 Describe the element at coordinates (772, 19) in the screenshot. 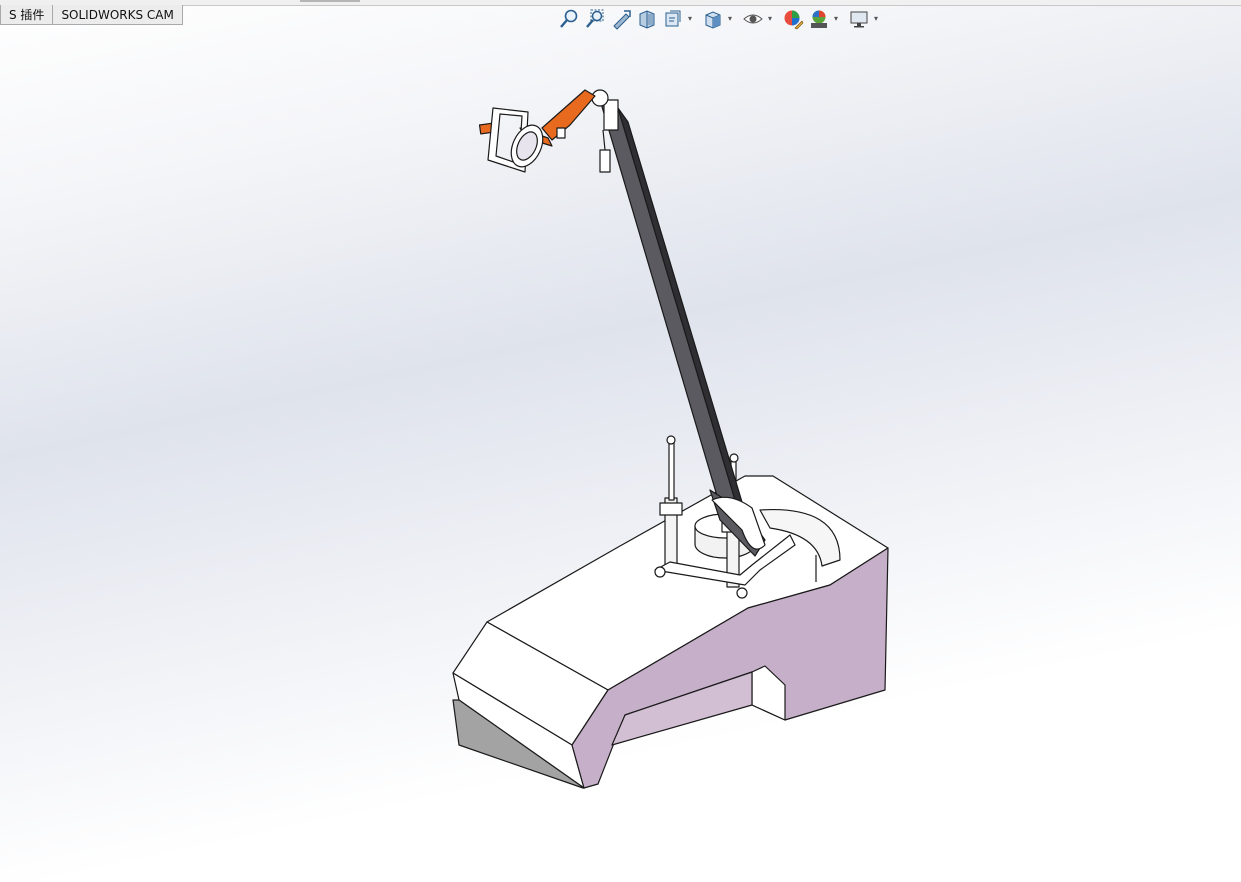

I see `hide-show-dropdown-icon: ▾` at that location.